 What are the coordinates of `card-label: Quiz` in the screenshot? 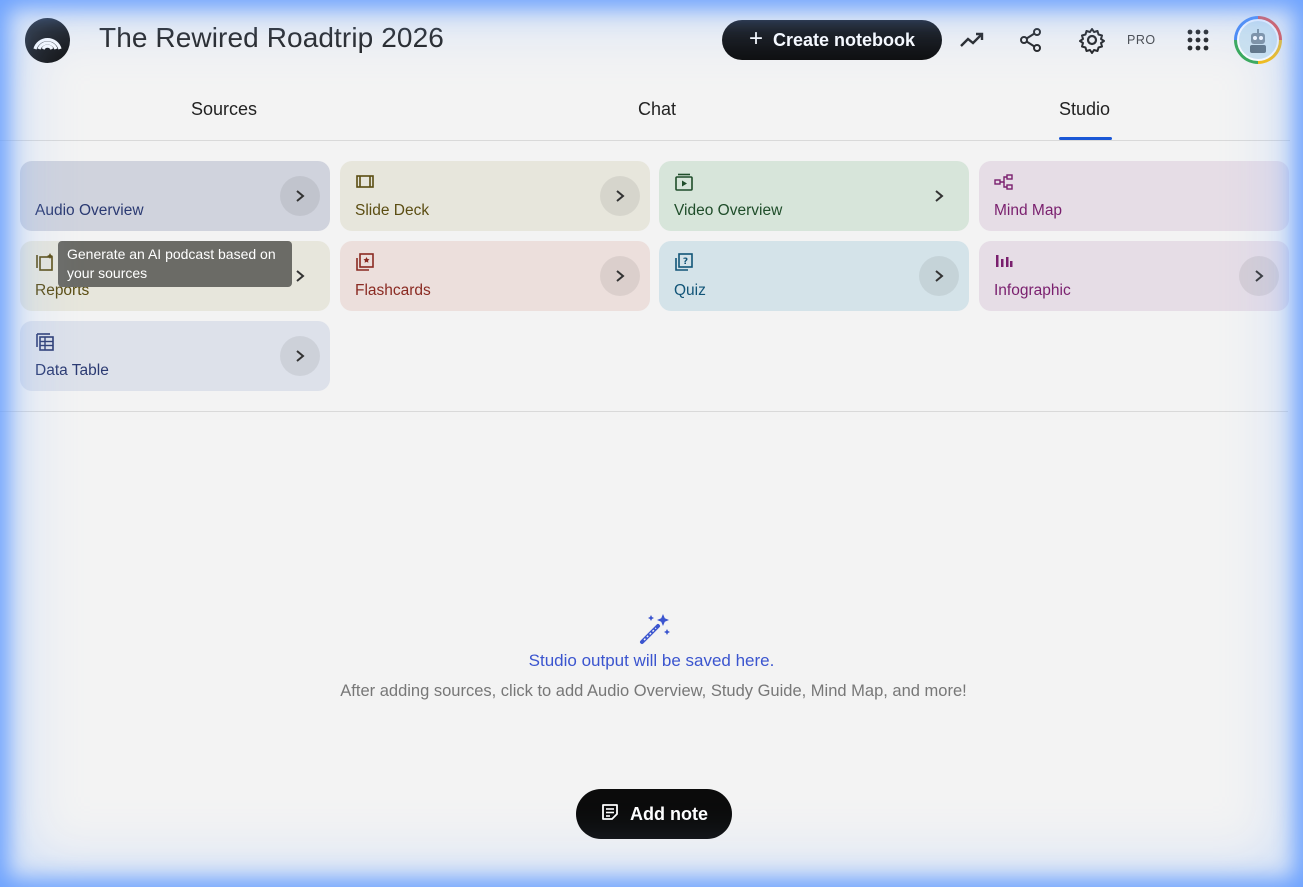 It's located at (690, 290).